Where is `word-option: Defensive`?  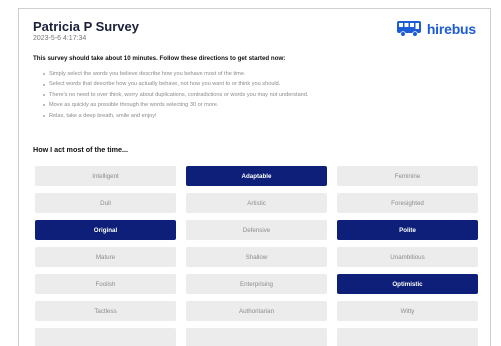
word-option: Defensive is located at coordinates (256, 230).